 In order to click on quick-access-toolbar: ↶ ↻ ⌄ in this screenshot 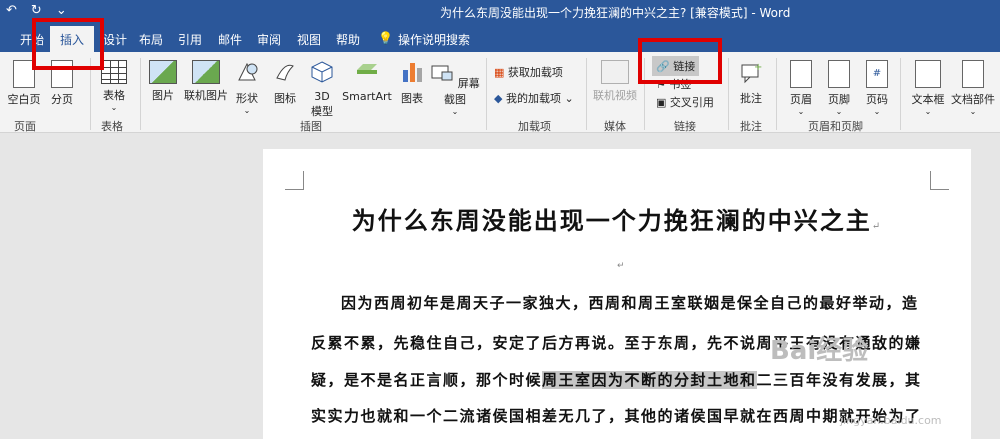, I will do `click(36, 10)`.